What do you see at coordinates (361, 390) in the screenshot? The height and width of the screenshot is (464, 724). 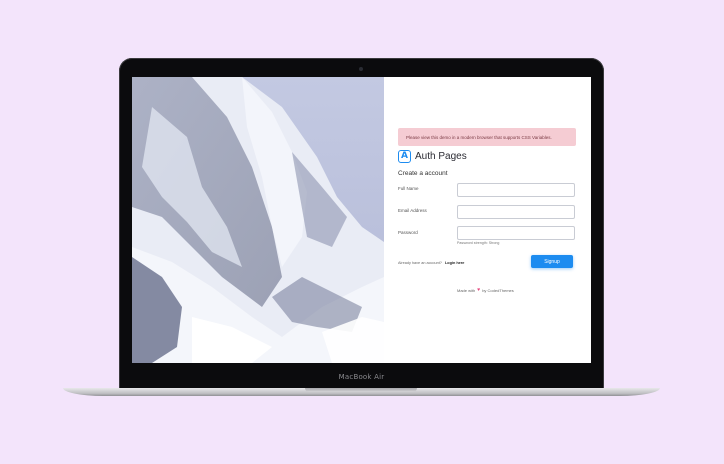 I see `laptop-notch` at bounding box center [361, 390].